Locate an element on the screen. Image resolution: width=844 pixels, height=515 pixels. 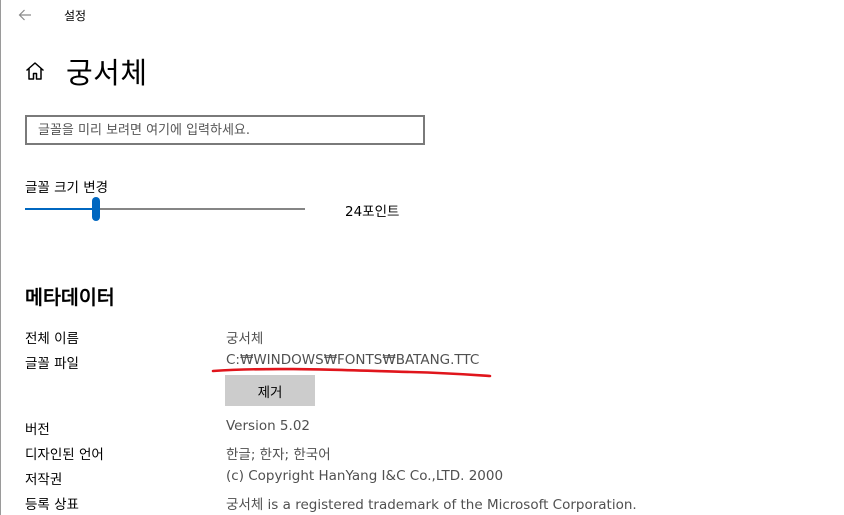
arrow-left-icon is located at coordinates (24, 15).